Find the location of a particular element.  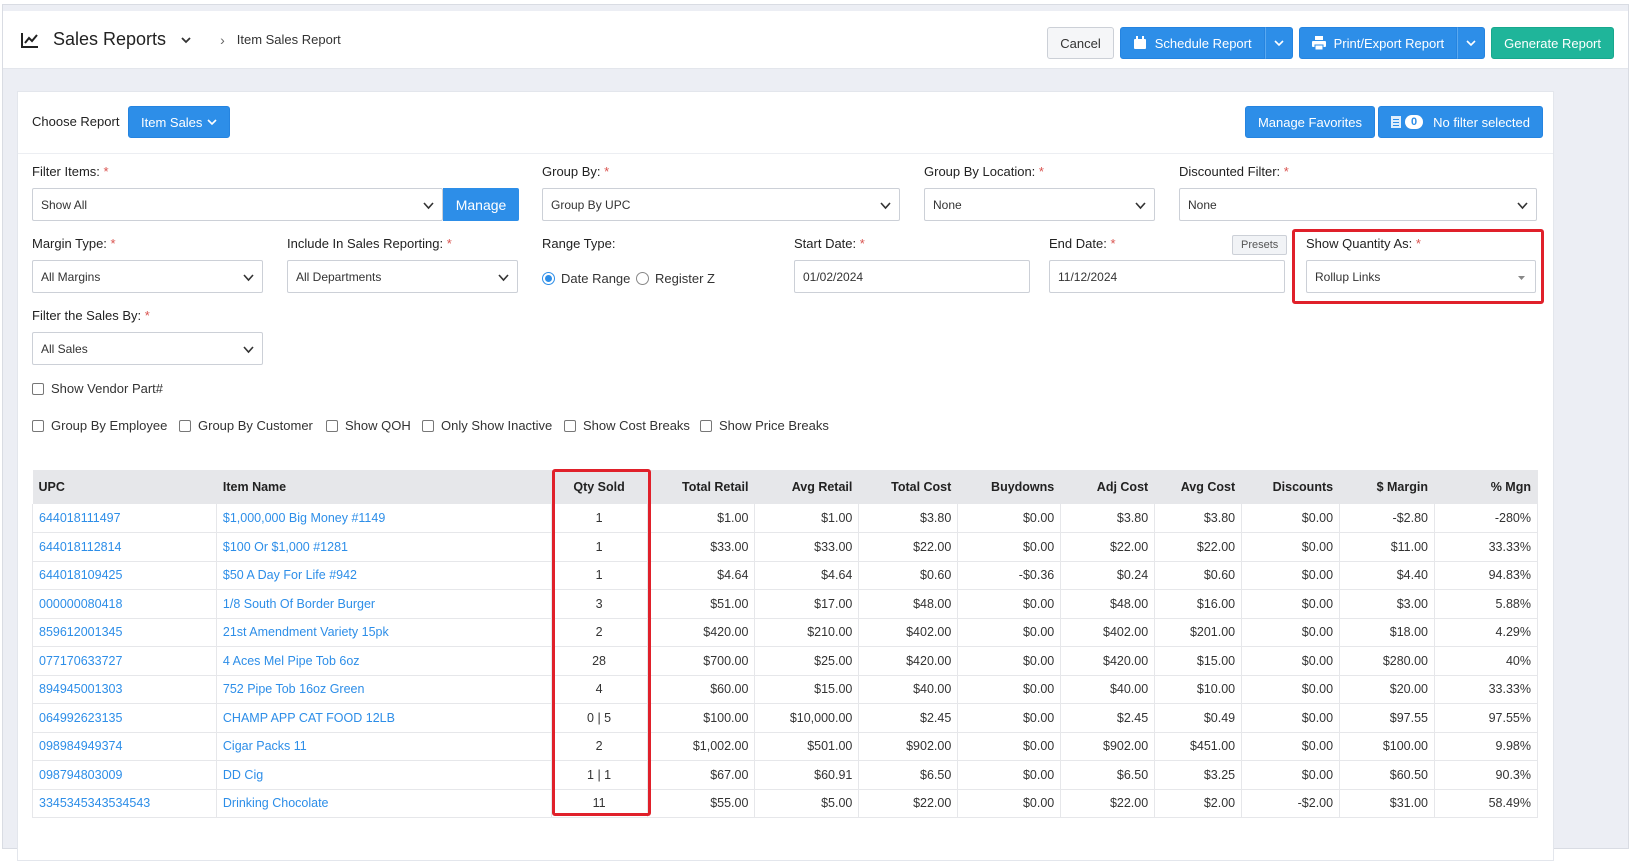

radio-selected is located at coordinates (548, 278).